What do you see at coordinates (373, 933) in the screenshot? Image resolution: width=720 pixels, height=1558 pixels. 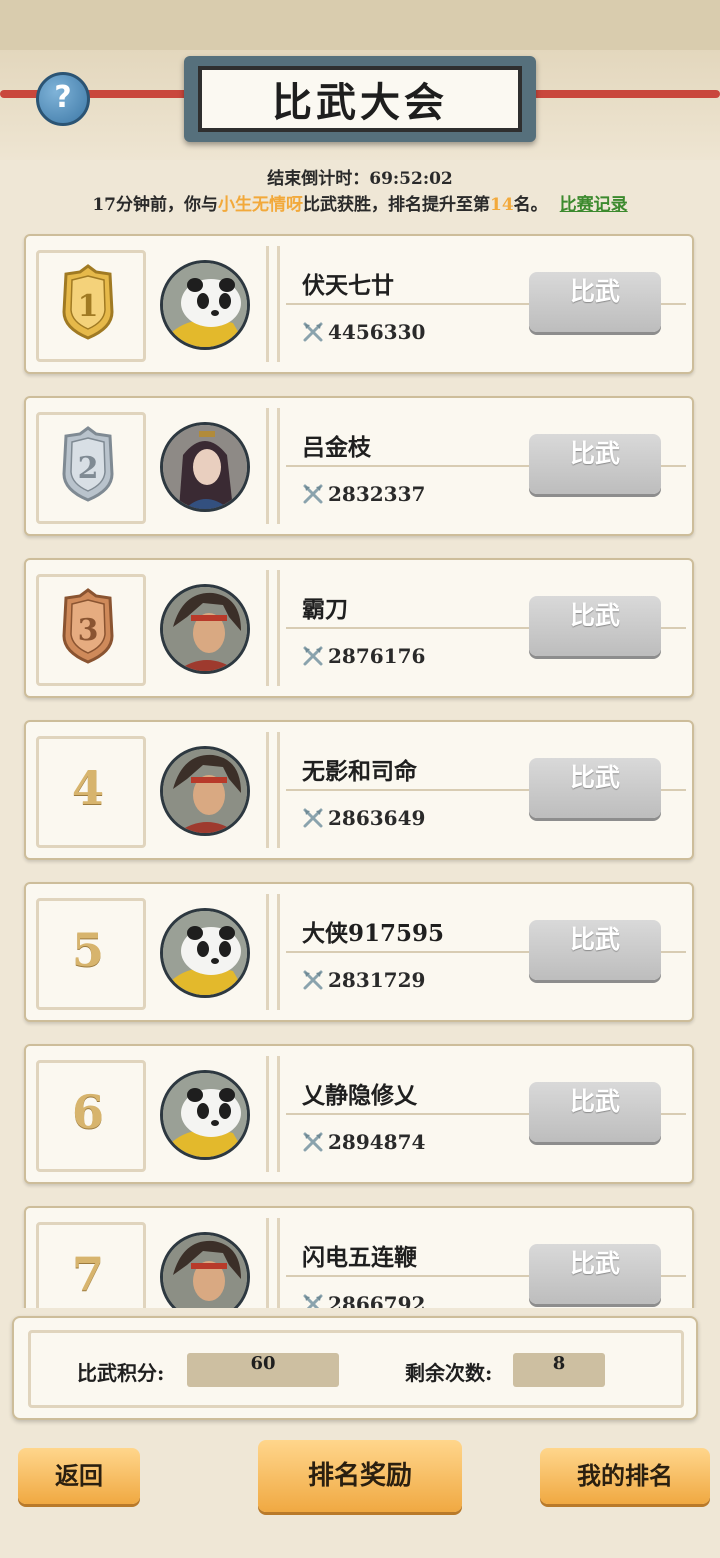 I see `player-name: 大侠917595` at bounding box center [373, 933].